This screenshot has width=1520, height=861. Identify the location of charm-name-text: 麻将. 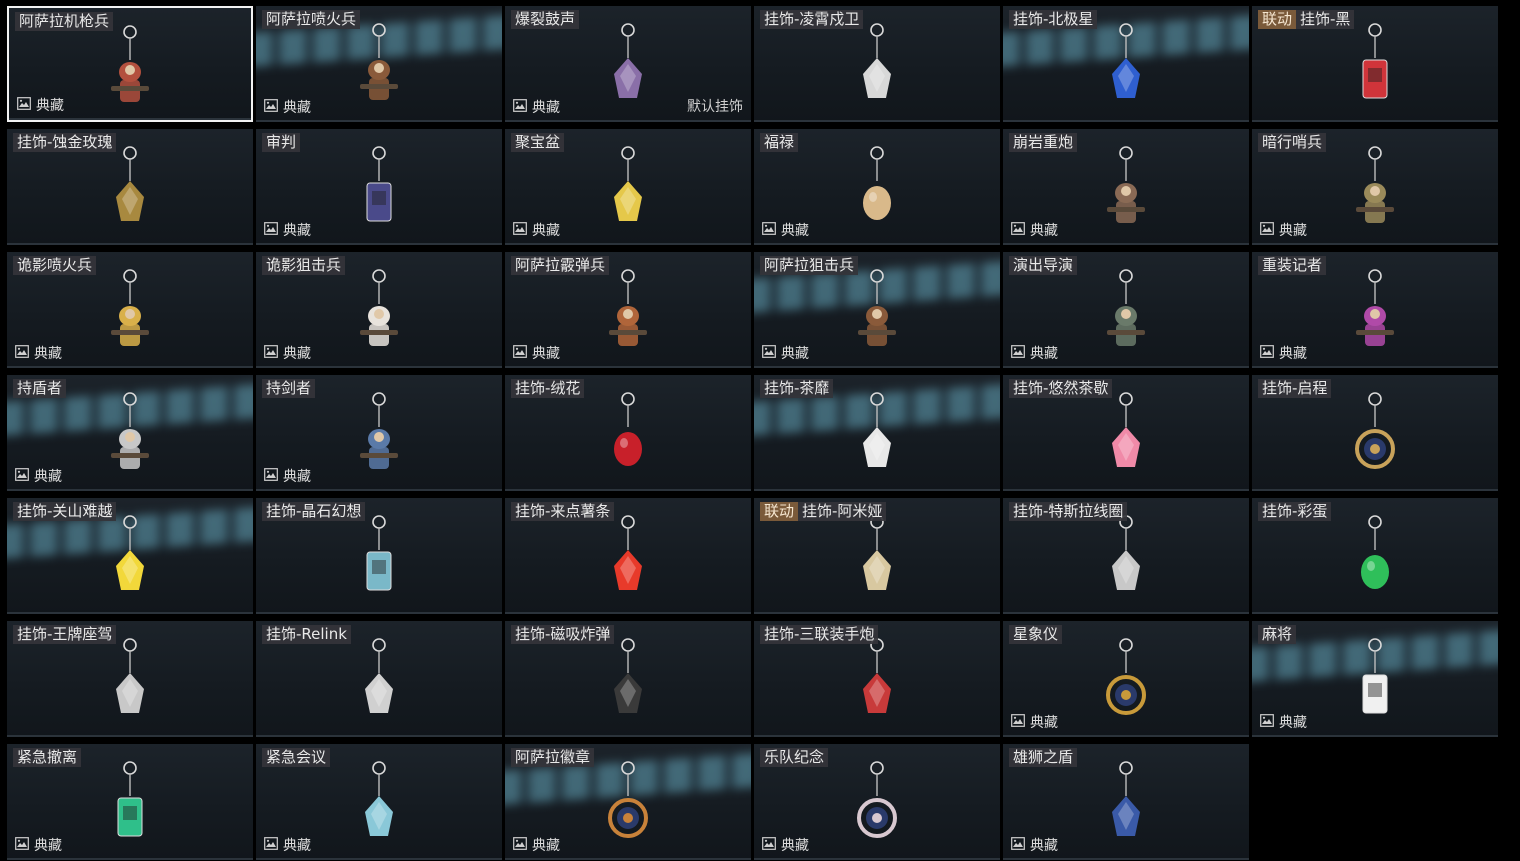
(1277, 634).